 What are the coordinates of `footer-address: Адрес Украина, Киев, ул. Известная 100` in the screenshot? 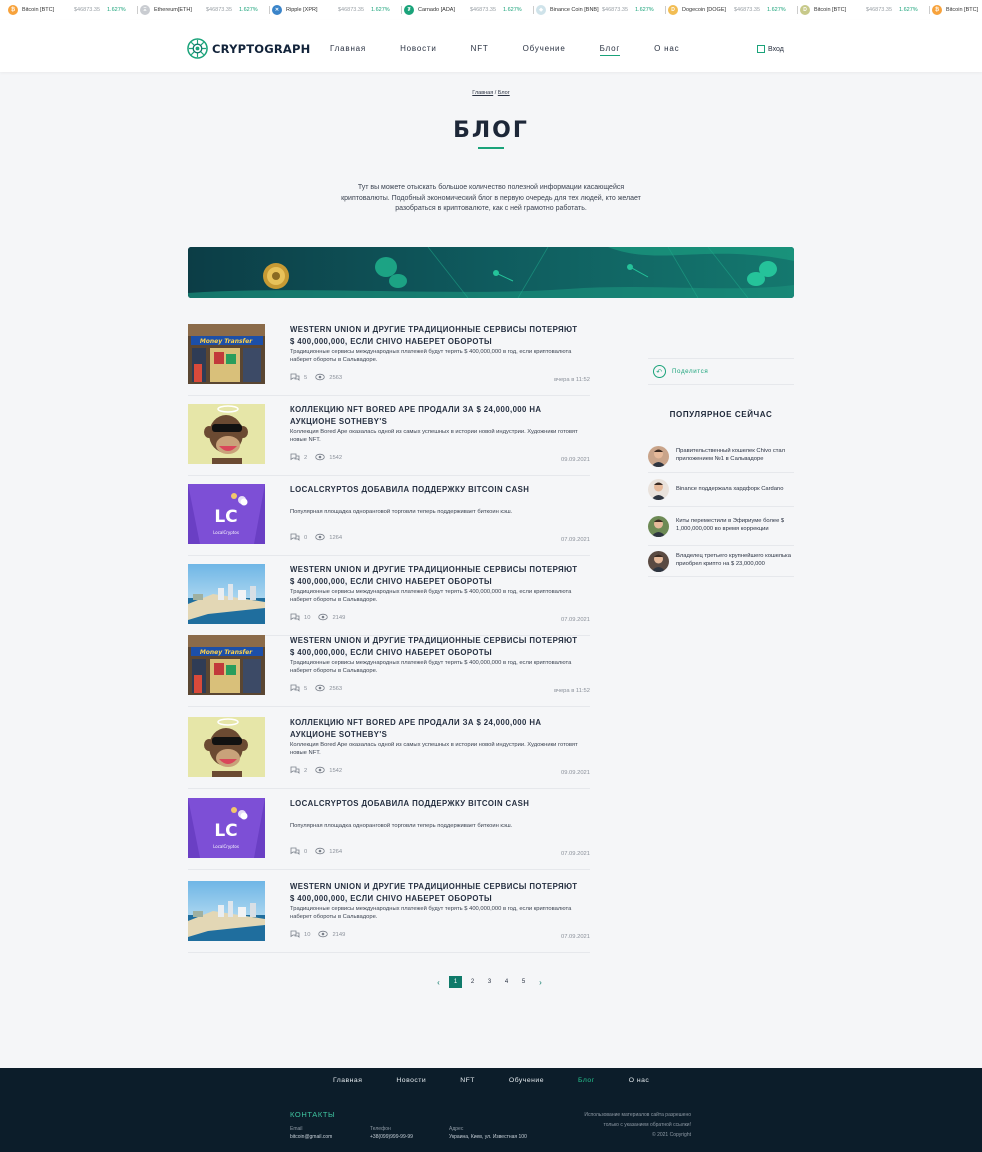 It's located at (488, 1133).